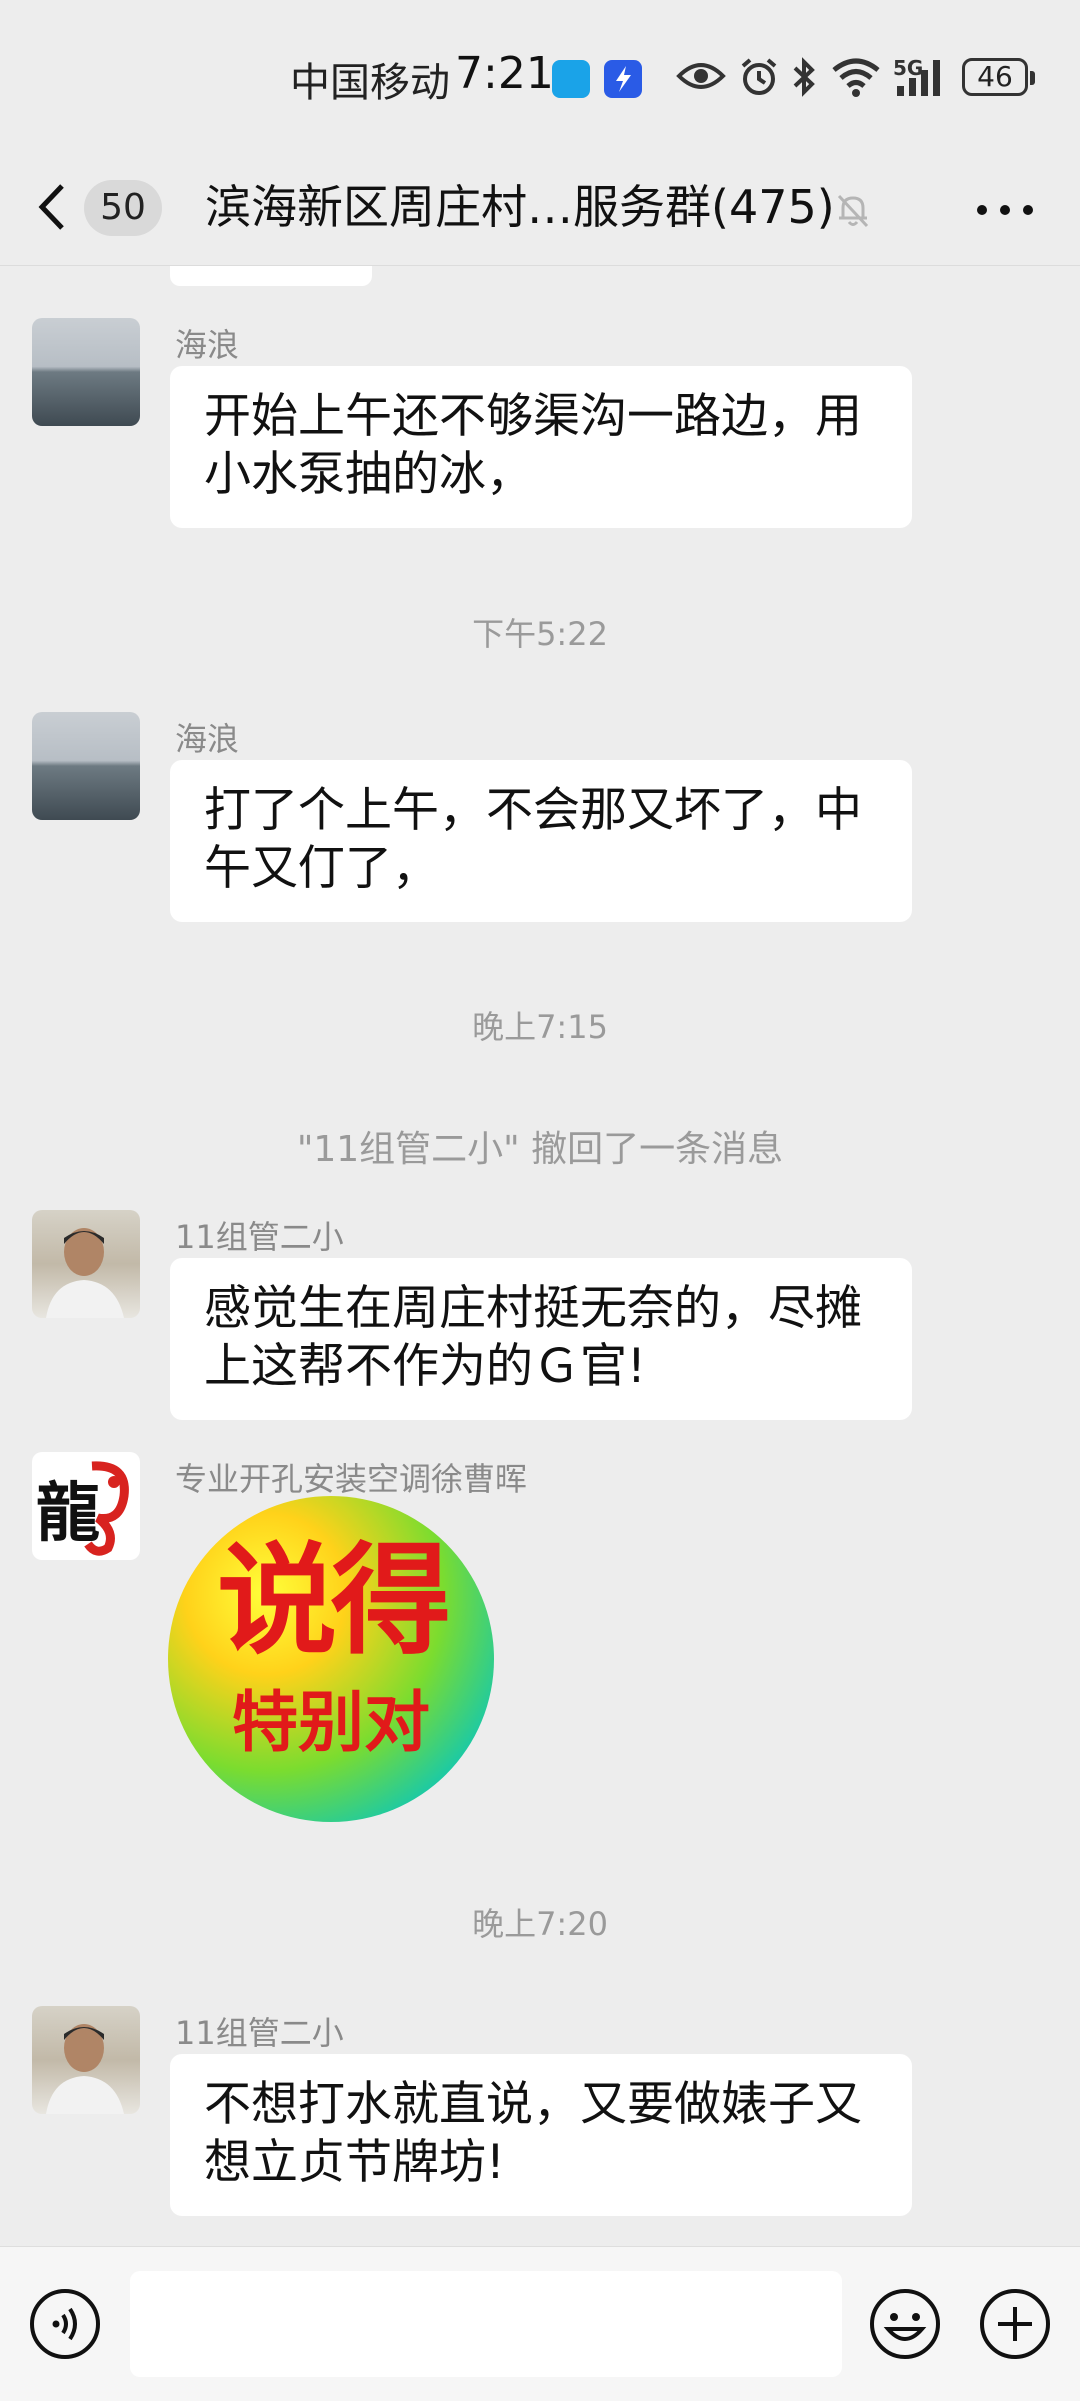 This screenshot has height=2401, width=1080. What do you see at coordinates (123, 208) in the screenshot?
I see `unread-count-badge: 50` at bounding box center [123, 208].